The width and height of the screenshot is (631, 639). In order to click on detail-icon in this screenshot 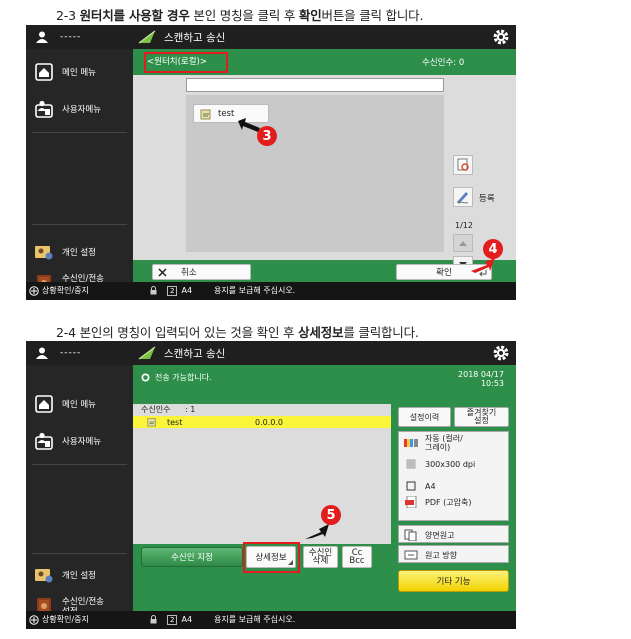, I will do `click(463, 164)`.